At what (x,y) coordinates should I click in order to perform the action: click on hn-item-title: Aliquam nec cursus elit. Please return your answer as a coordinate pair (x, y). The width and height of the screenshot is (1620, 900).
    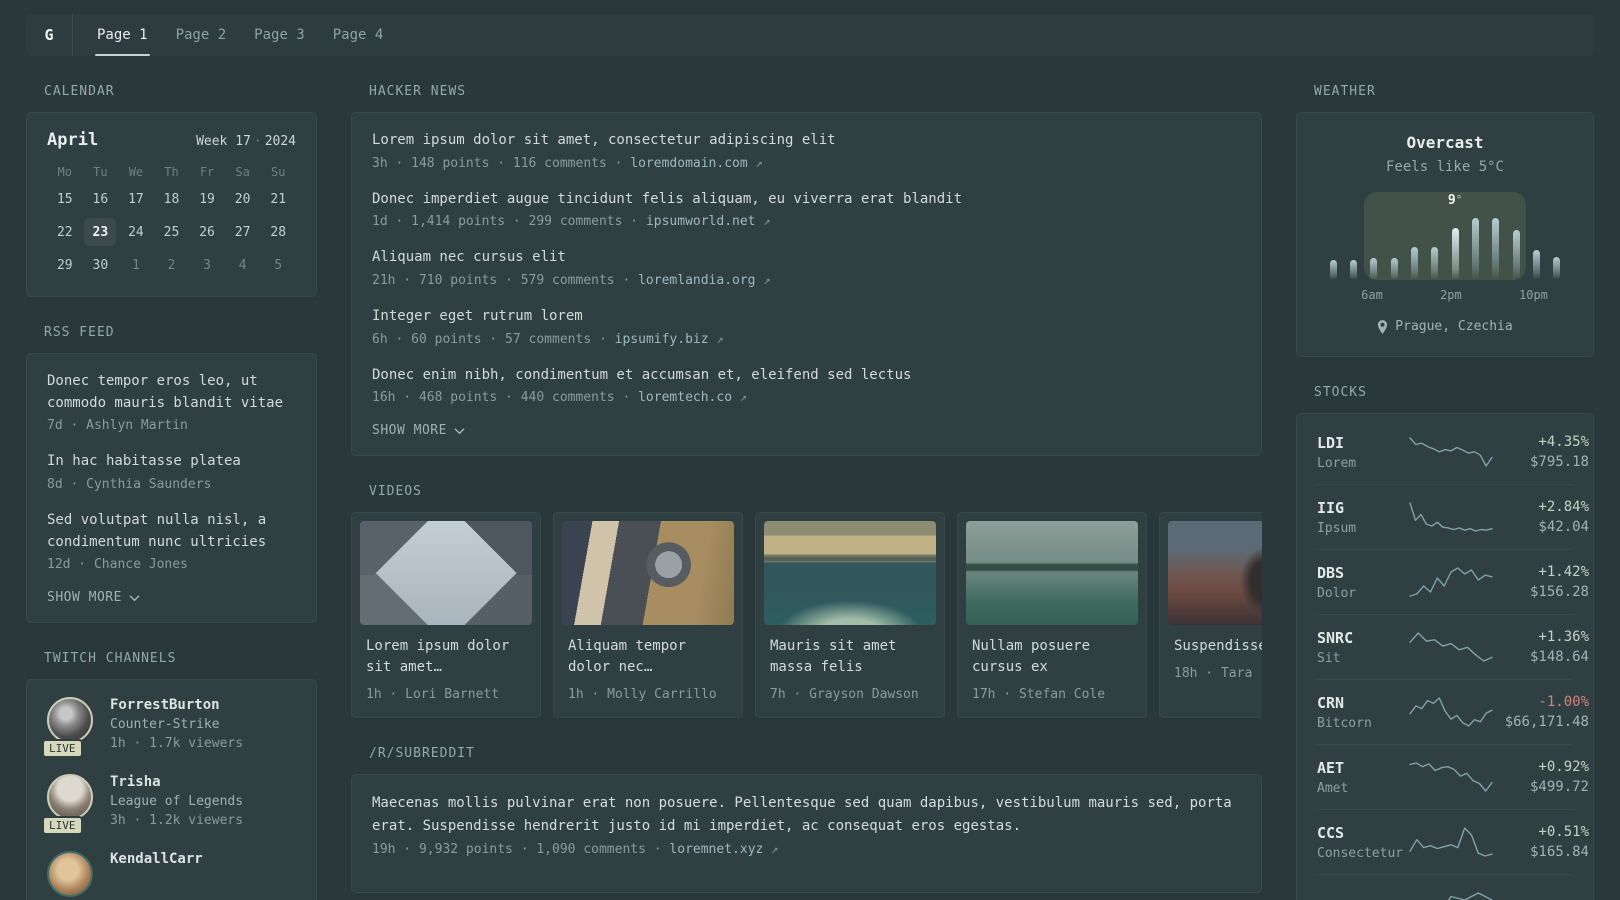
    Looking at the image, I should click on (806, 258).